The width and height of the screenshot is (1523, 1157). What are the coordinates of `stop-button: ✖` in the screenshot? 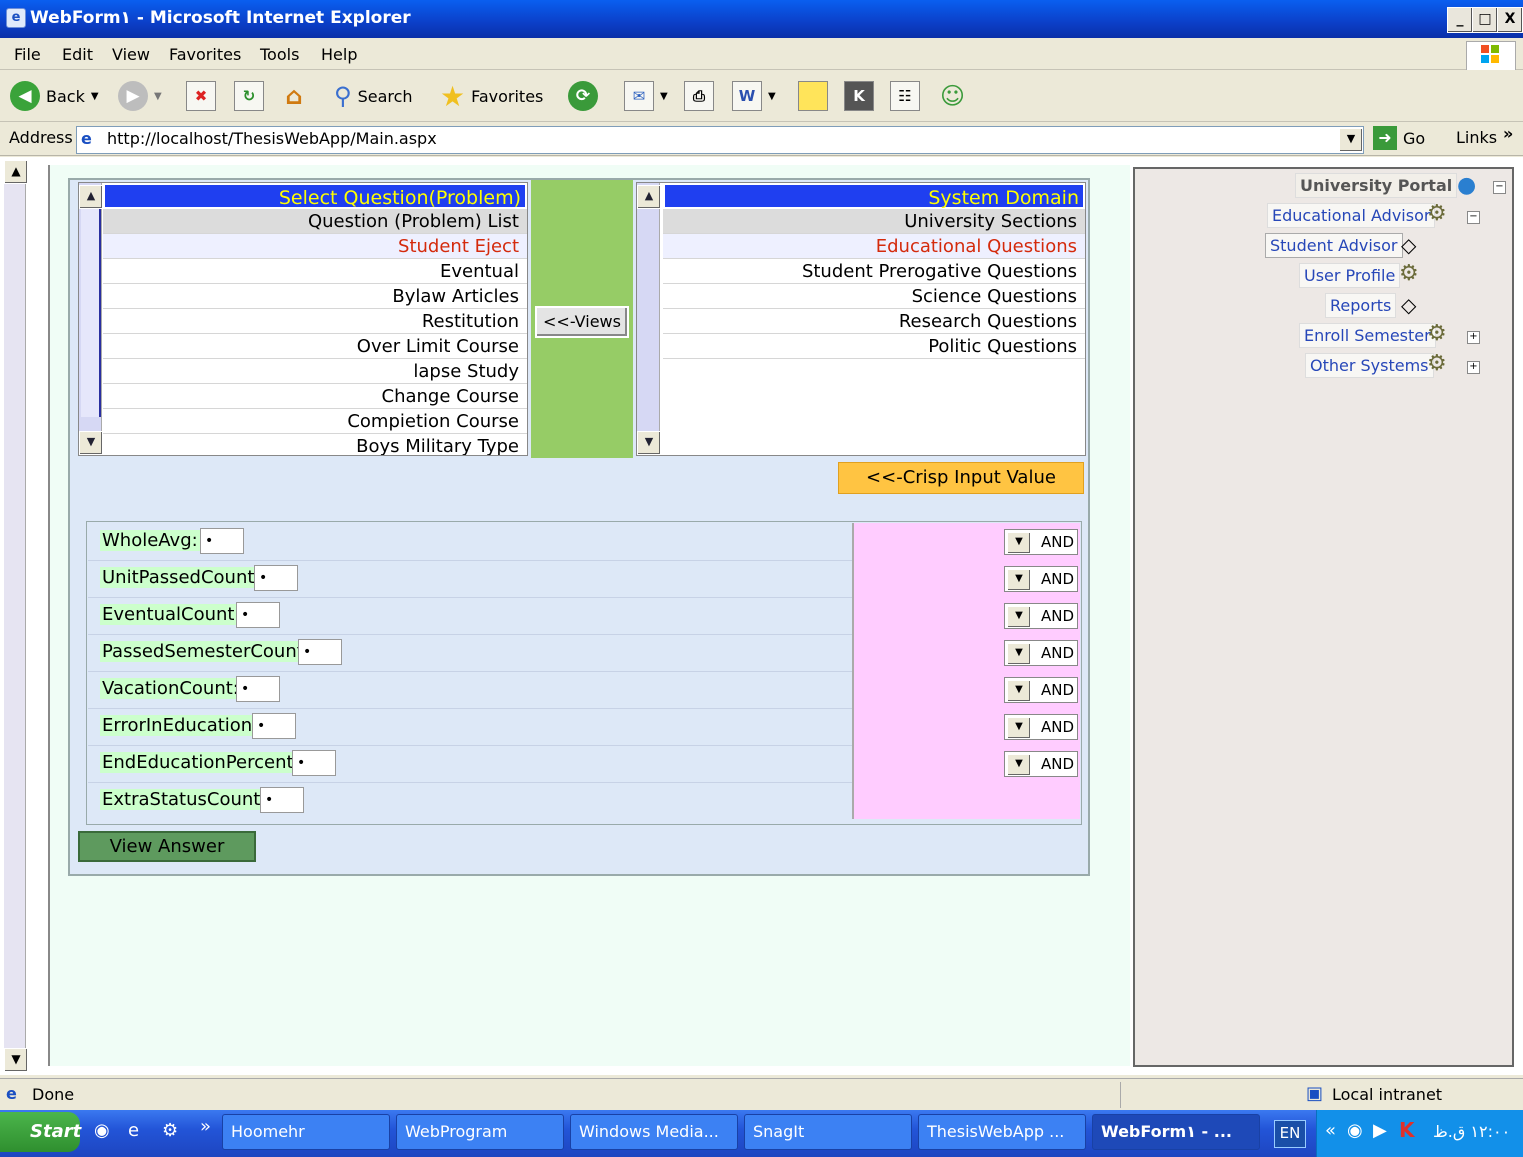 It's located at (201, 96).